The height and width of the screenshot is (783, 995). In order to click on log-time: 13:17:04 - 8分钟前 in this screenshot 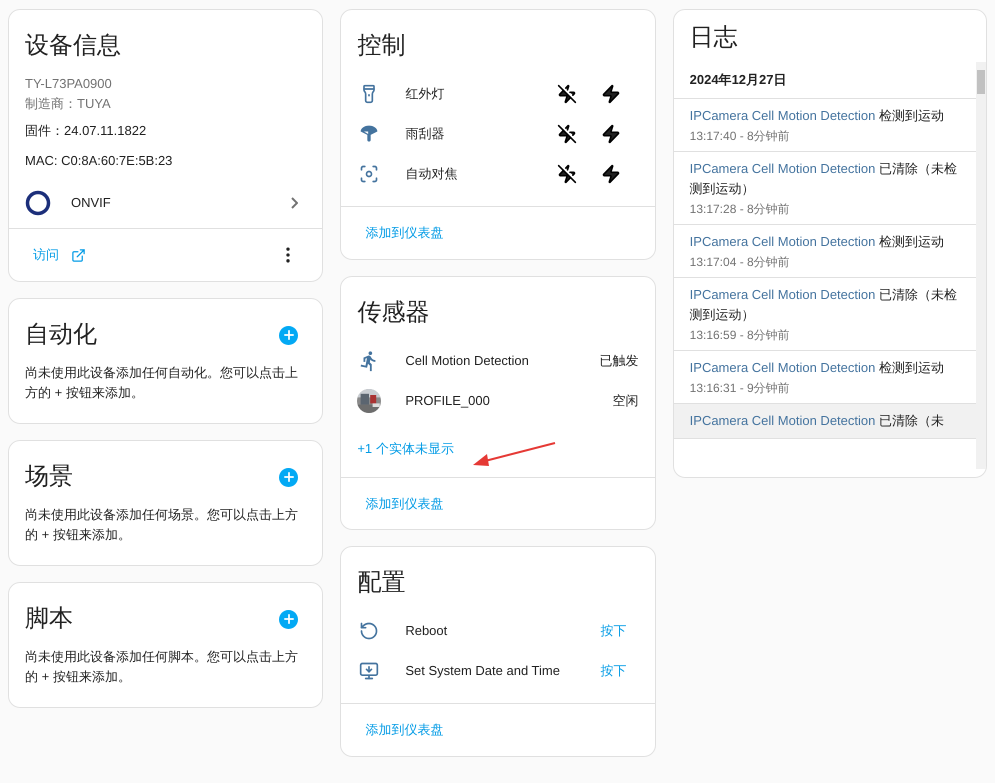, I will do `click(740, 262)`.